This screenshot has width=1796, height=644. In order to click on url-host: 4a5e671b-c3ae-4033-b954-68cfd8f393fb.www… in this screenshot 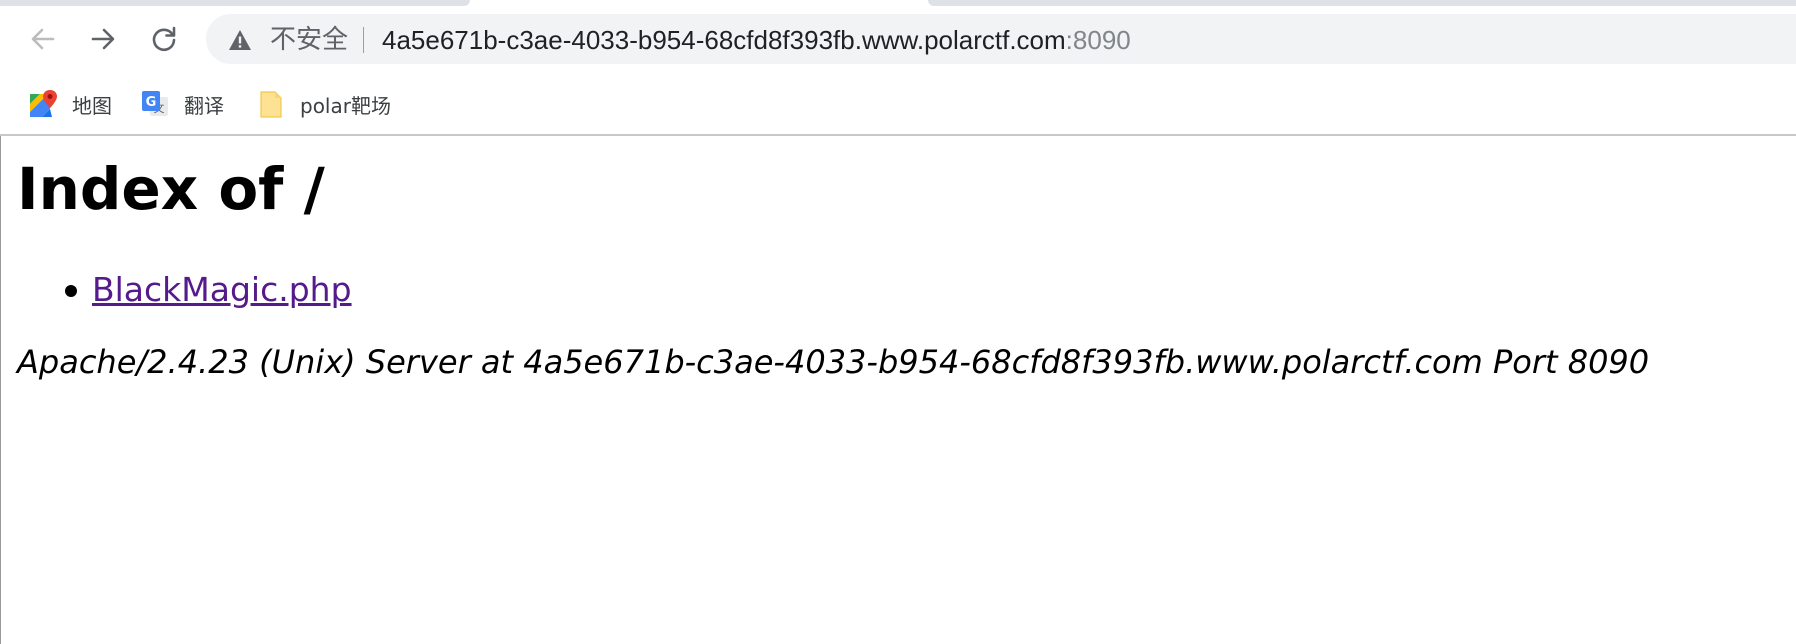, I will do `click(724, 40)`.